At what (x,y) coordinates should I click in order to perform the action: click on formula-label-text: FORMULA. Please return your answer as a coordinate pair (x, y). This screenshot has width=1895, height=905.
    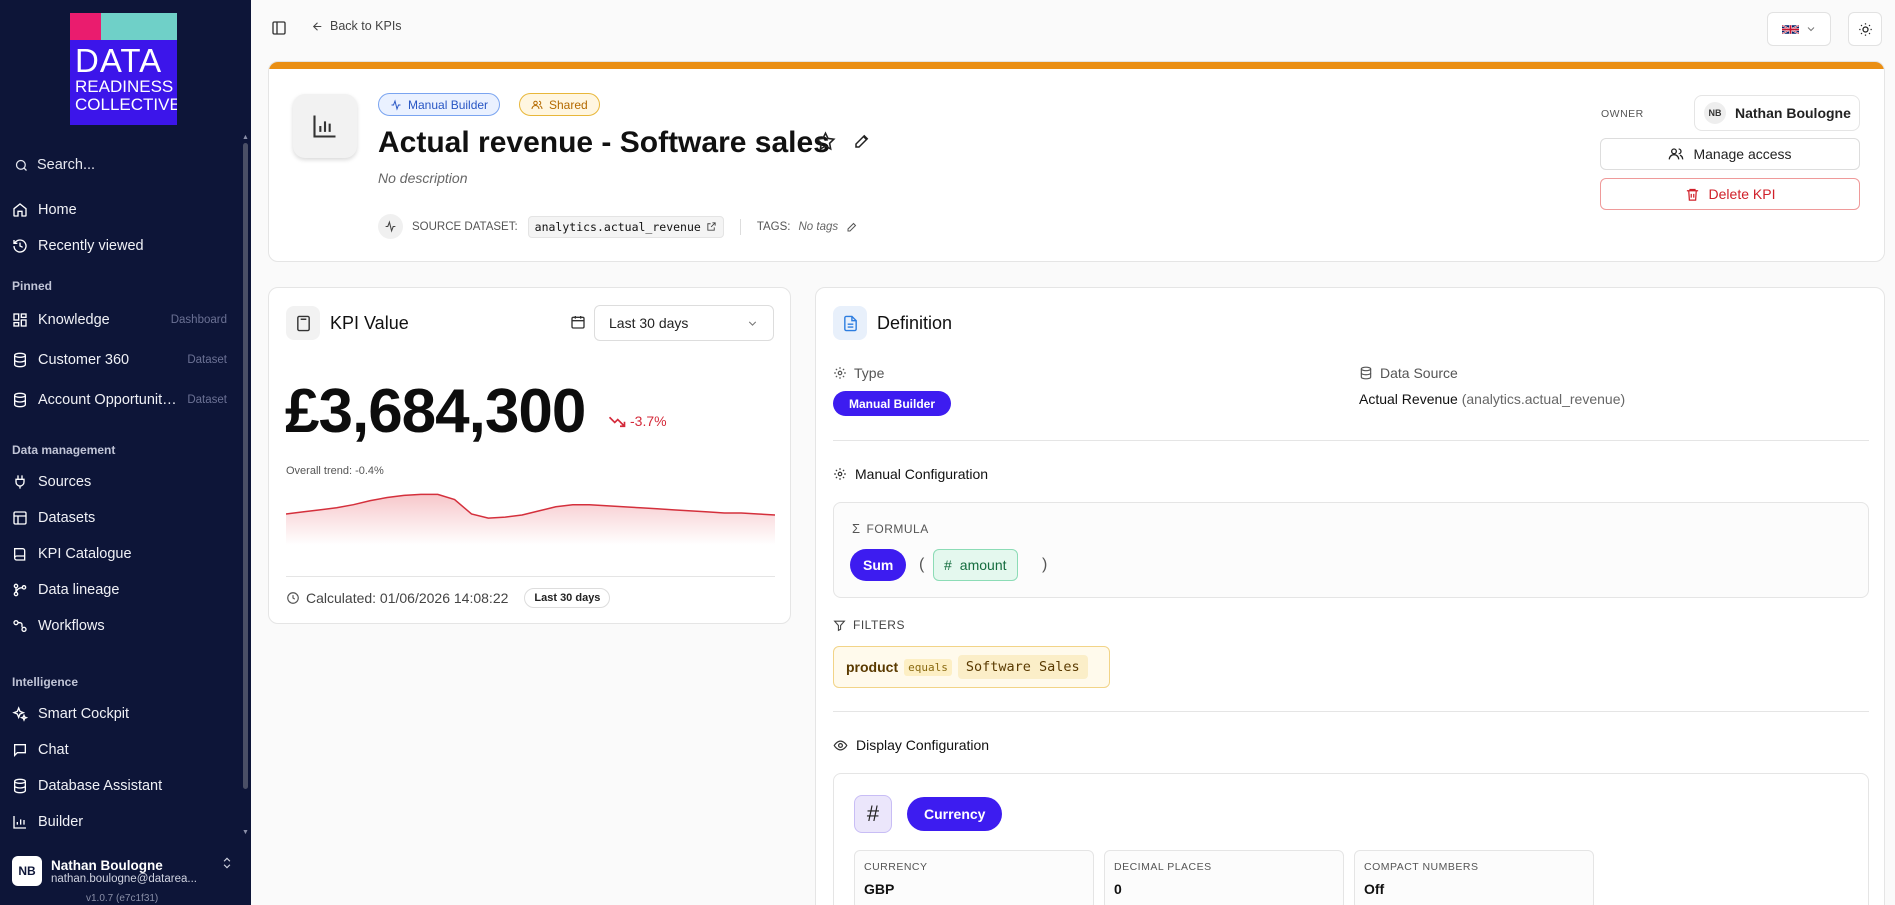
    Looking at the image, I should click on (897, 528).